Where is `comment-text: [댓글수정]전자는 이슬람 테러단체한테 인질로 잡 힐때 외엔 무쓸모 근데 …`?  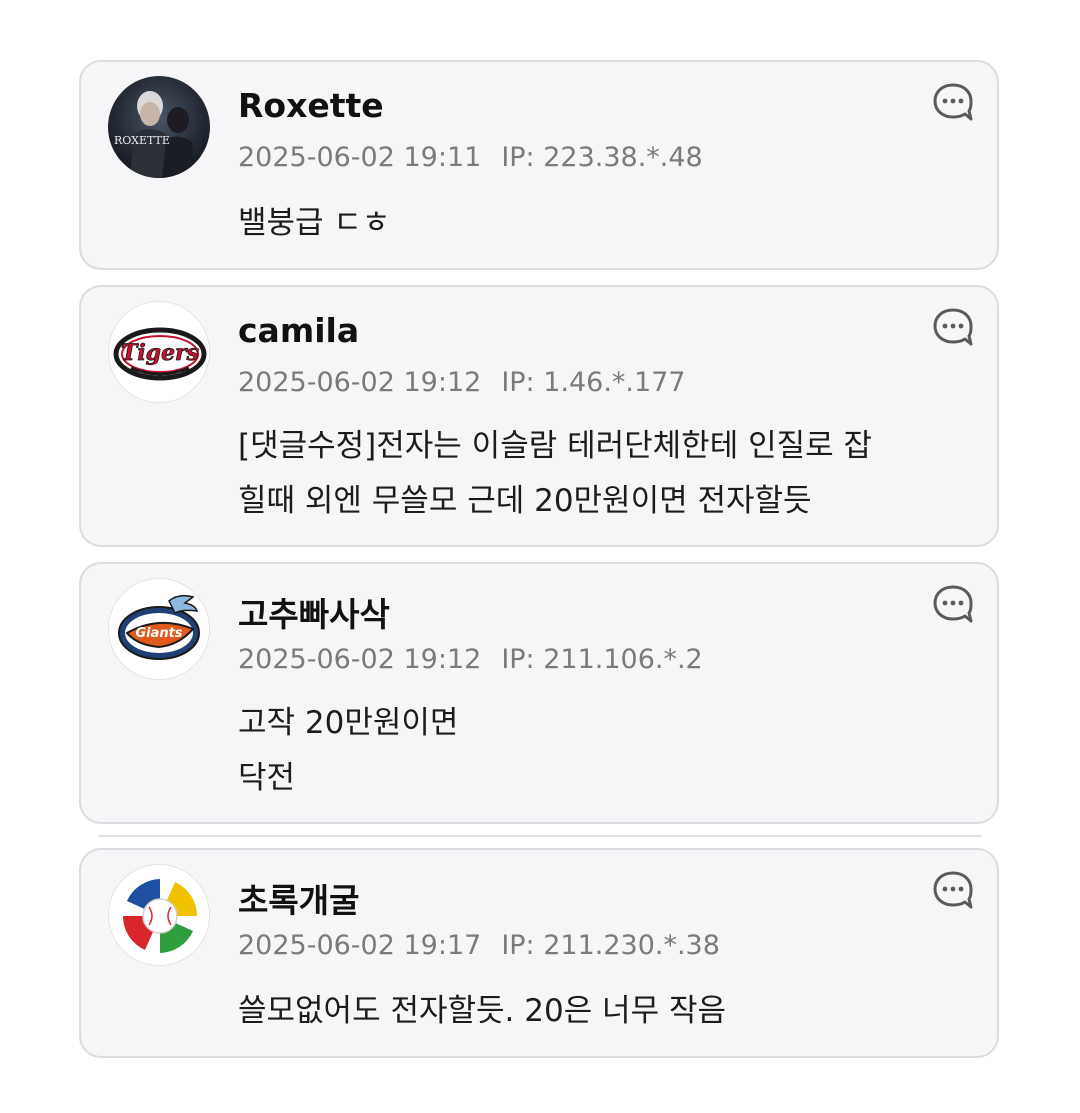
comment-text: [댓글수정]전자는 이슬람 테러단체한테 인질로 잡 힐때 외엔 무쓸모 근데 … is located at coordinates (555, 473).